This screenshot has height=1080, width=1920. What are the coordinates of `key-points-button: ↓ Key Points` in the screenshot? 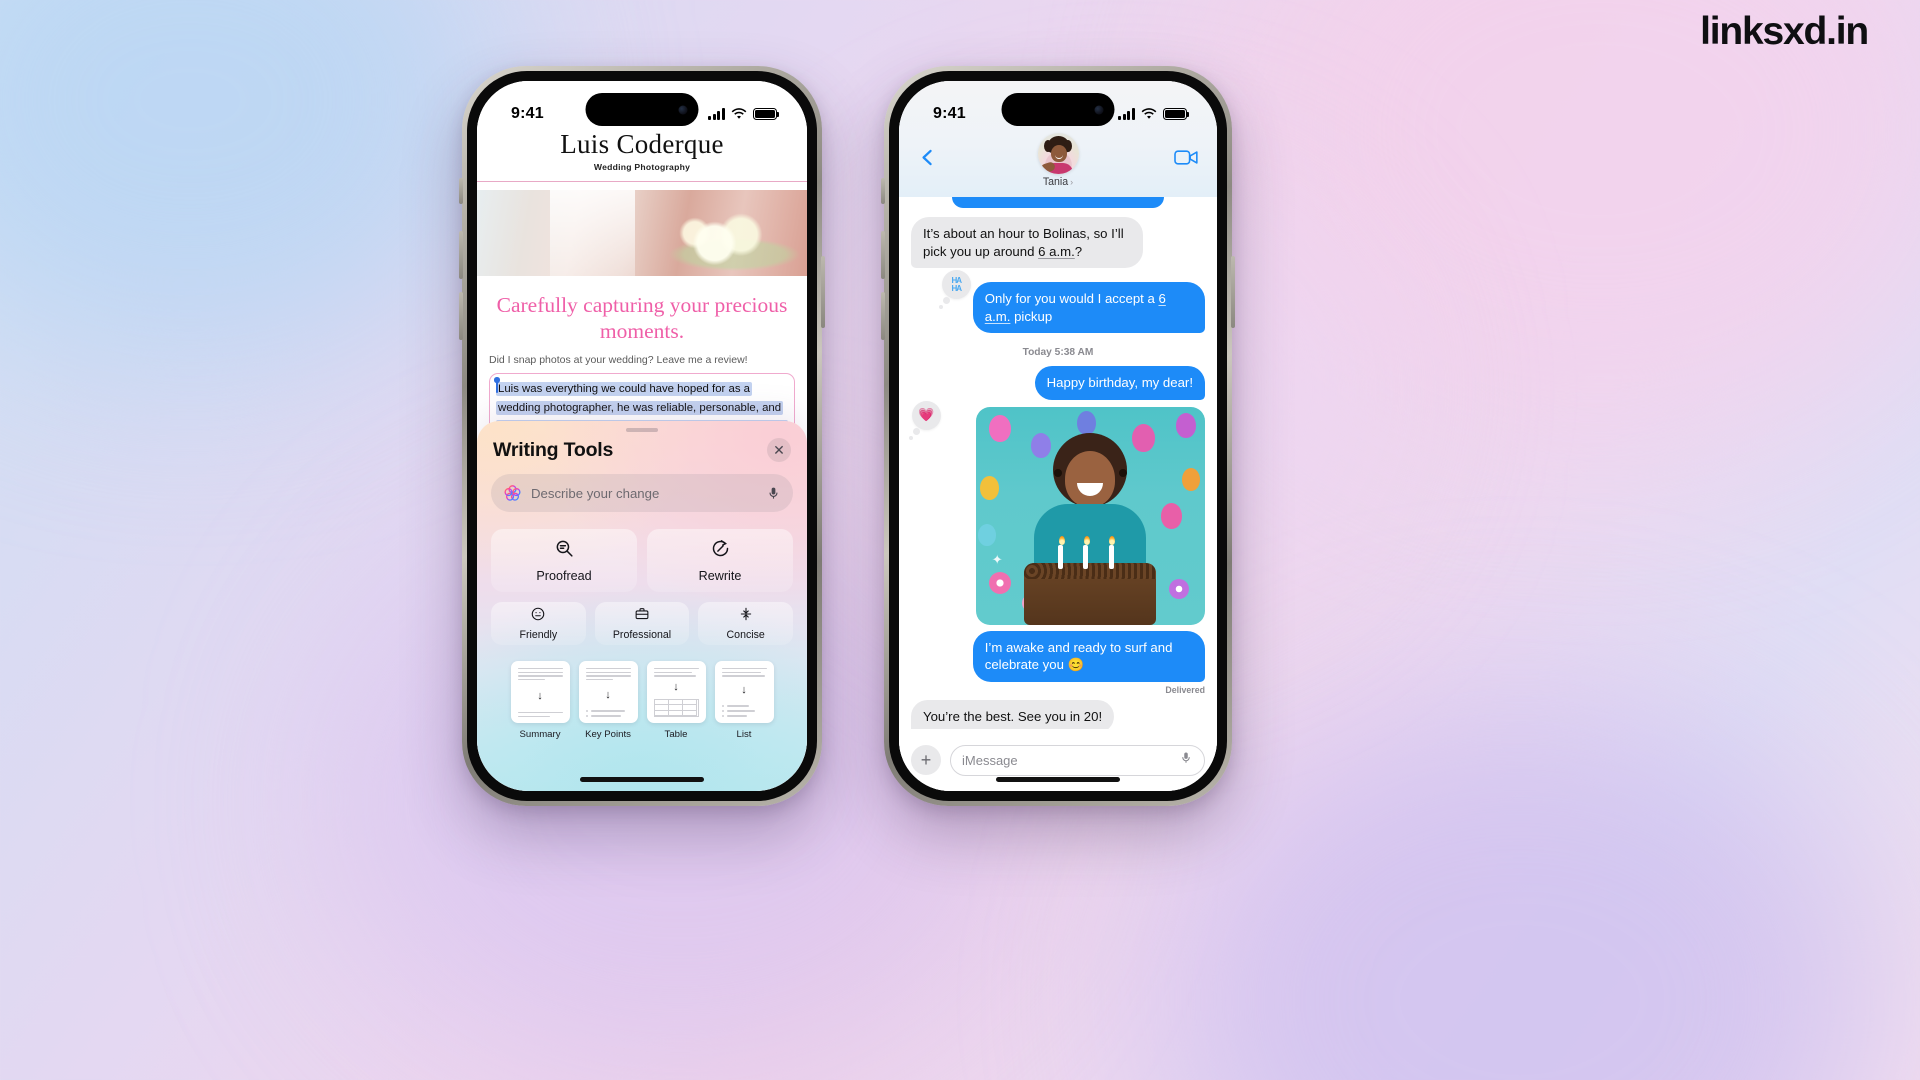 It's located at (608, 700).